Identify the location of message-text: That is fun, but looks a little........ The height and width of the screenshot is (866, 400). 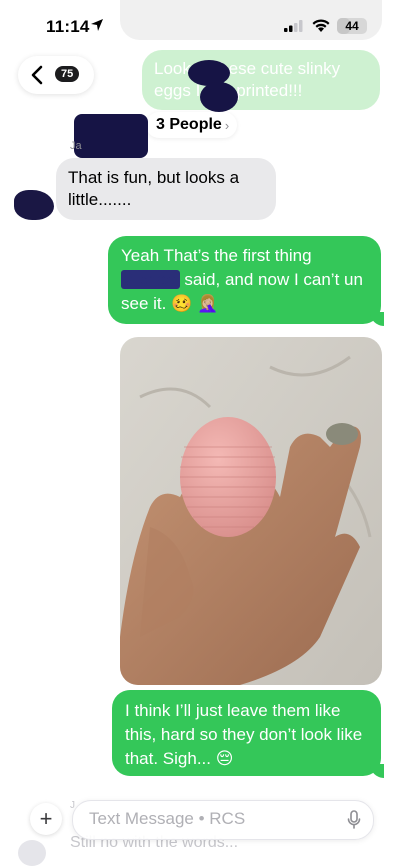
(154, 188).